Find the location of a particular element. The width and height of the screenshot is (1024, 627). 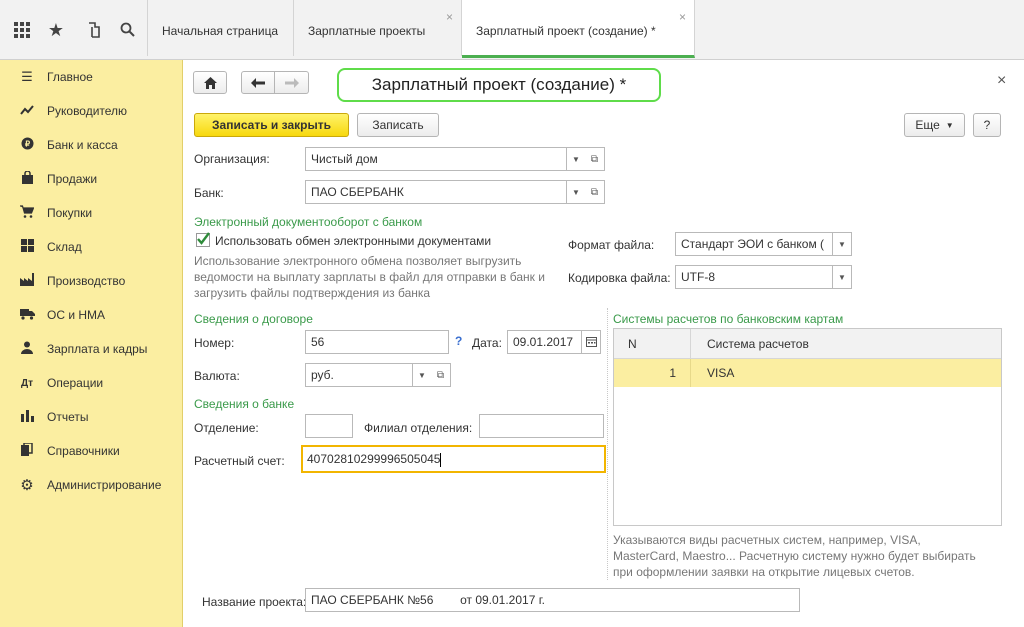

save-and-close-button: Записать и закрыть is located at coordinates (271, 125).